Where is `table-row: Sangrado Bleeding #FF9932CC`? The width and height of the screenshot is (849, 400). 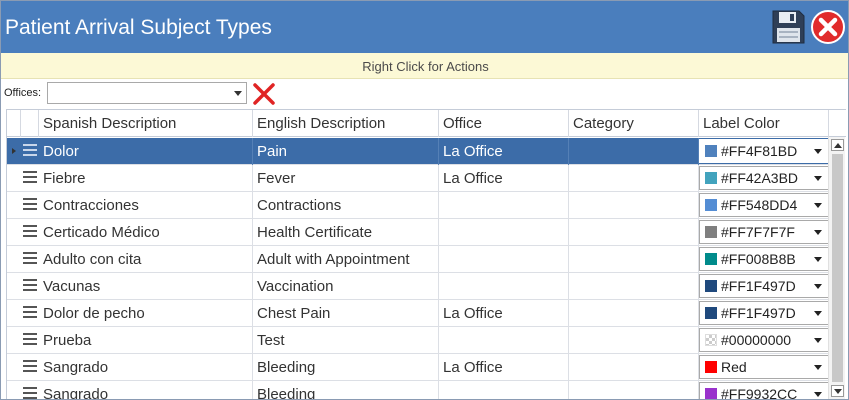 table-row: Sangrado Bleeding #FF9932CC is located at coordinates (418, 390).